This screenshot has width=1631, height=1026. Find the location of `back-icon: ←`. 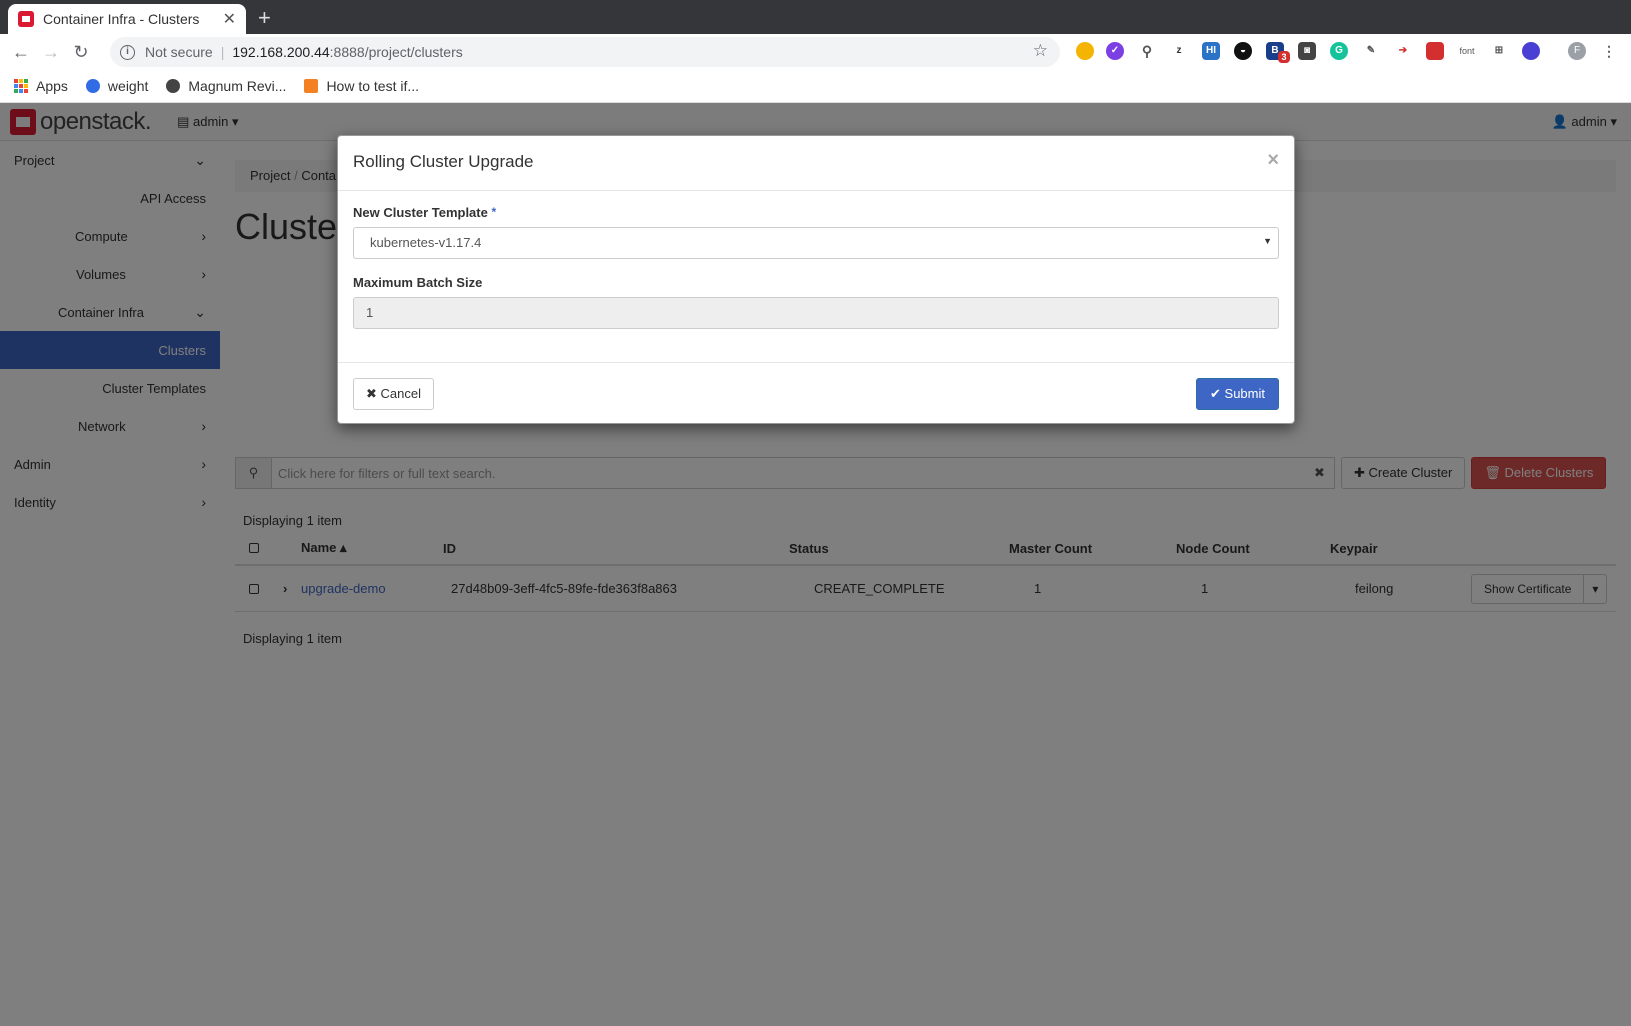

back-icon: ← is located at coordinates (21, 52).